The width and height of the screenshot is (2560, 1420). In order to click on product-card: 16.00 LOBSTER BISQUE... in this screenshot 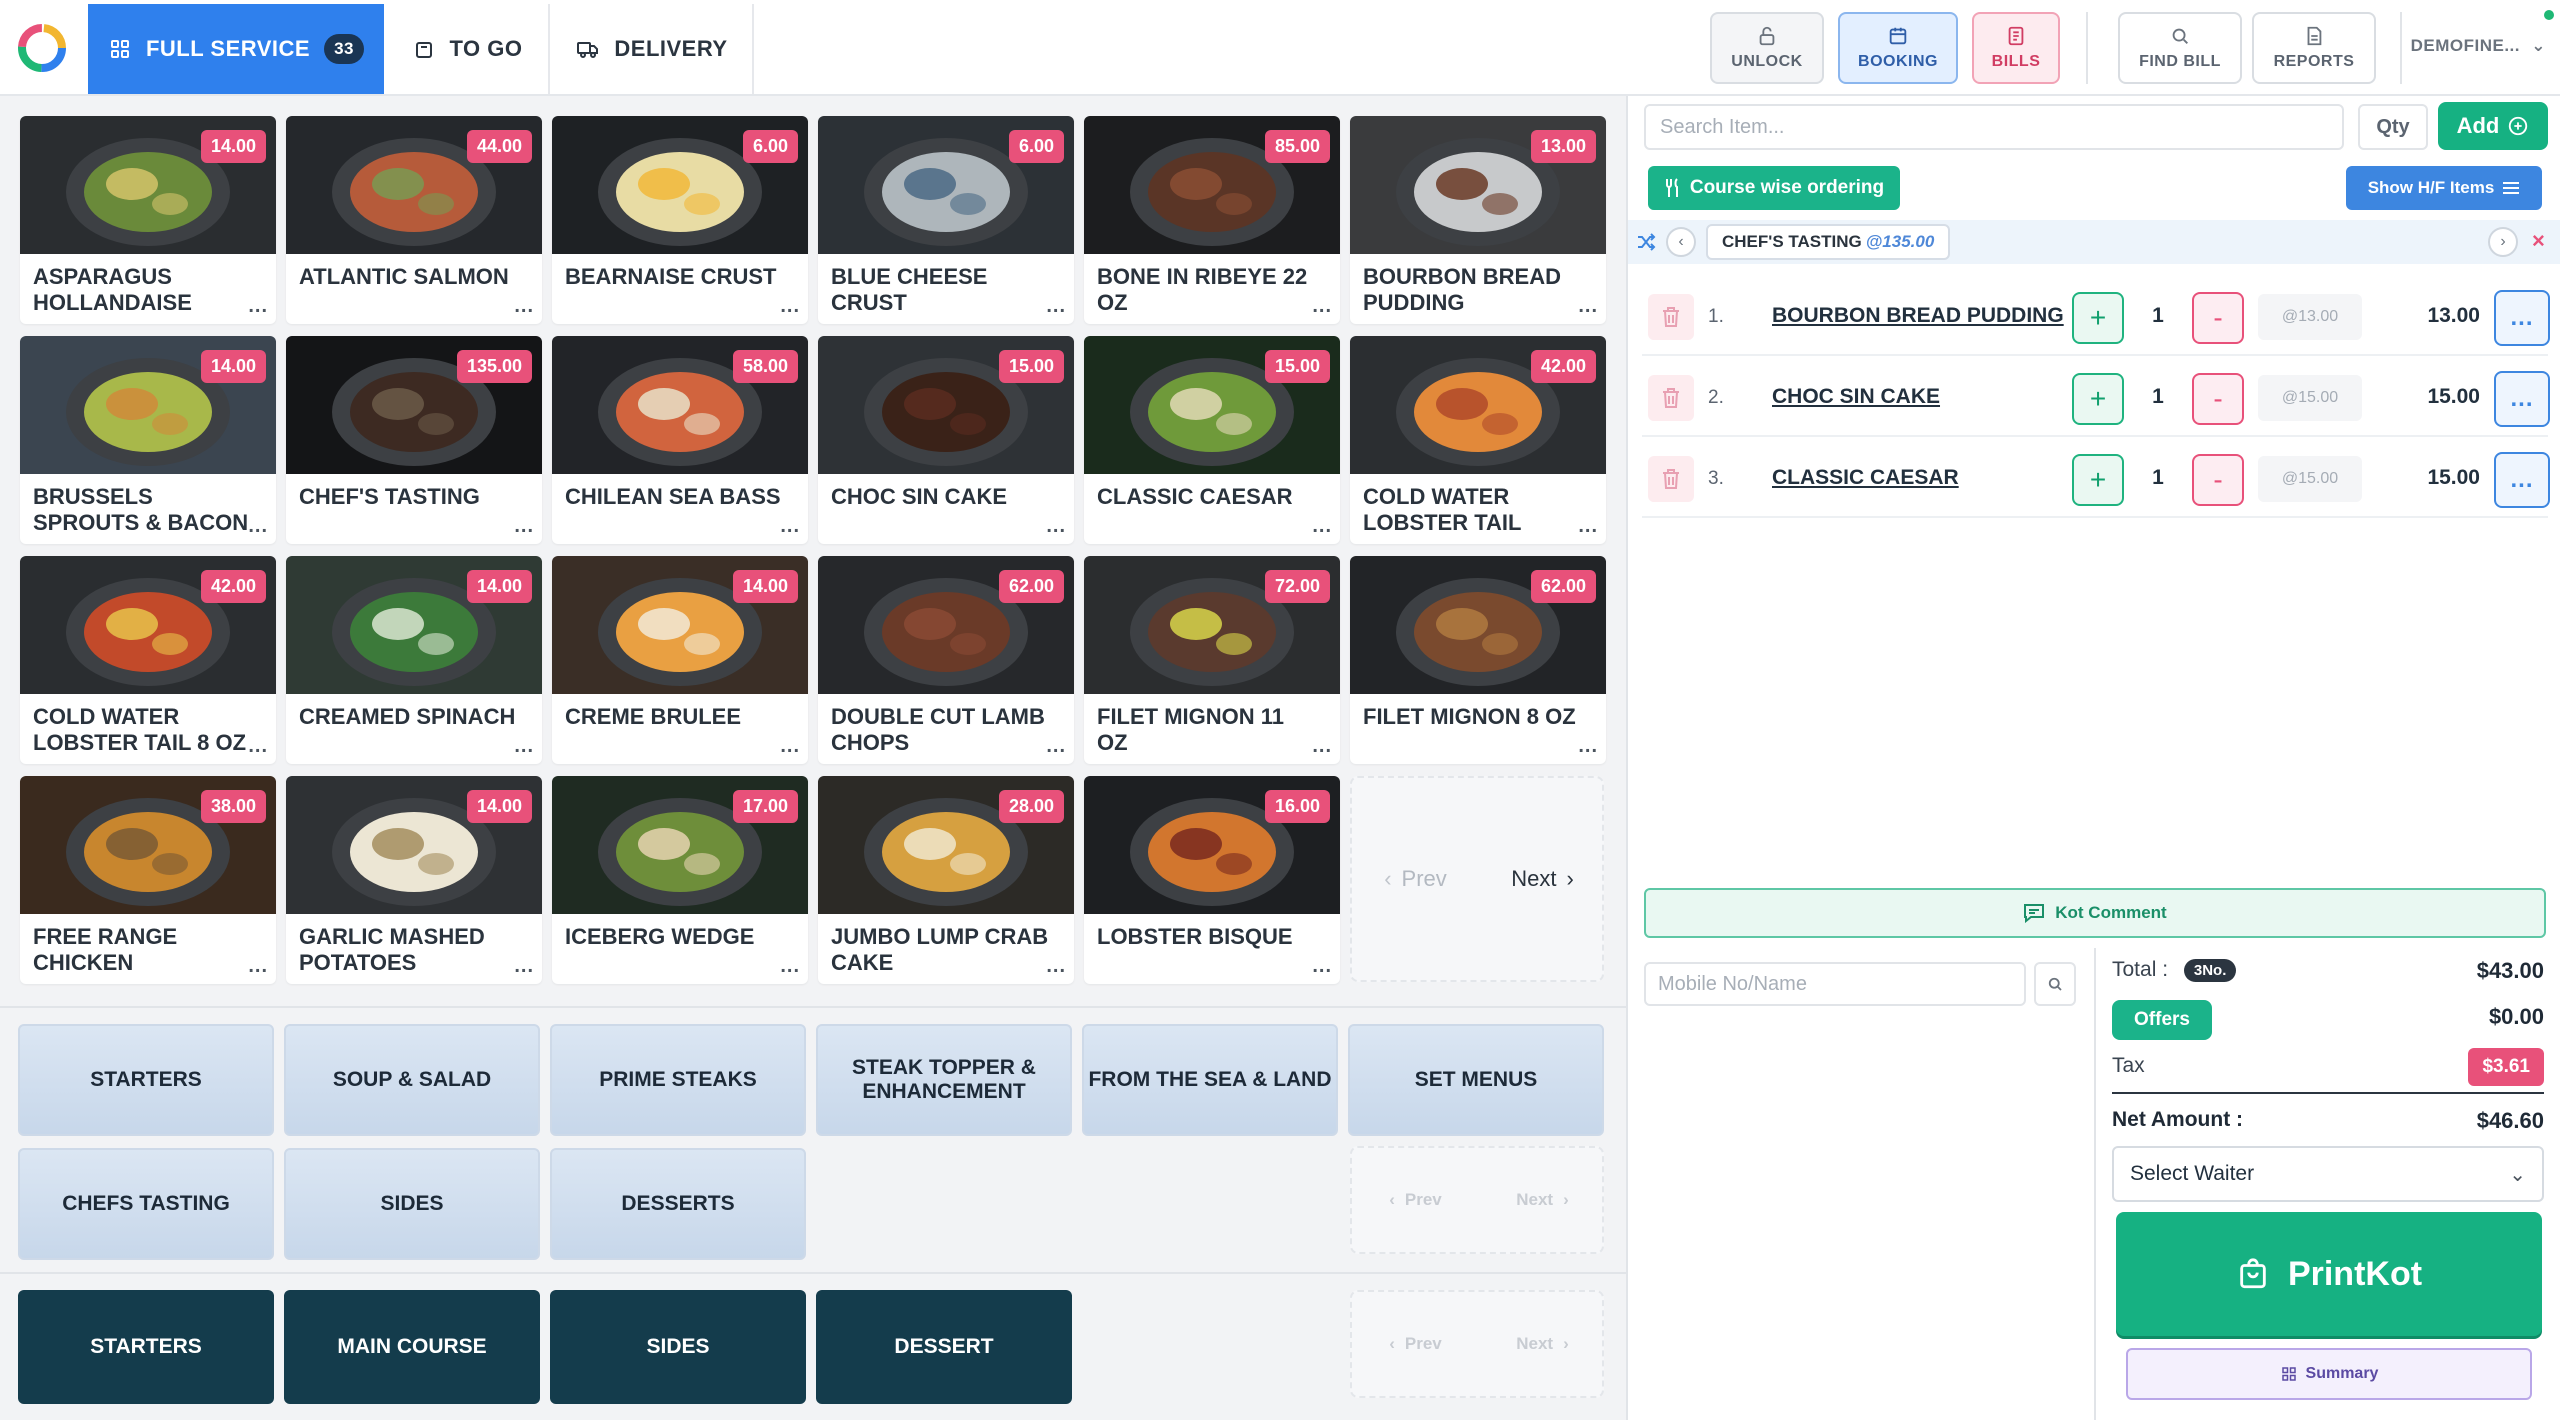, I will do `click(1212, 880)`.